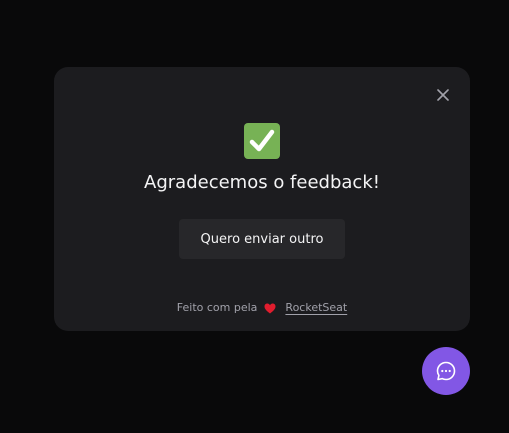 The image size is (509, 433). I want to click on chat-bubble-icon, so click(446, 371).